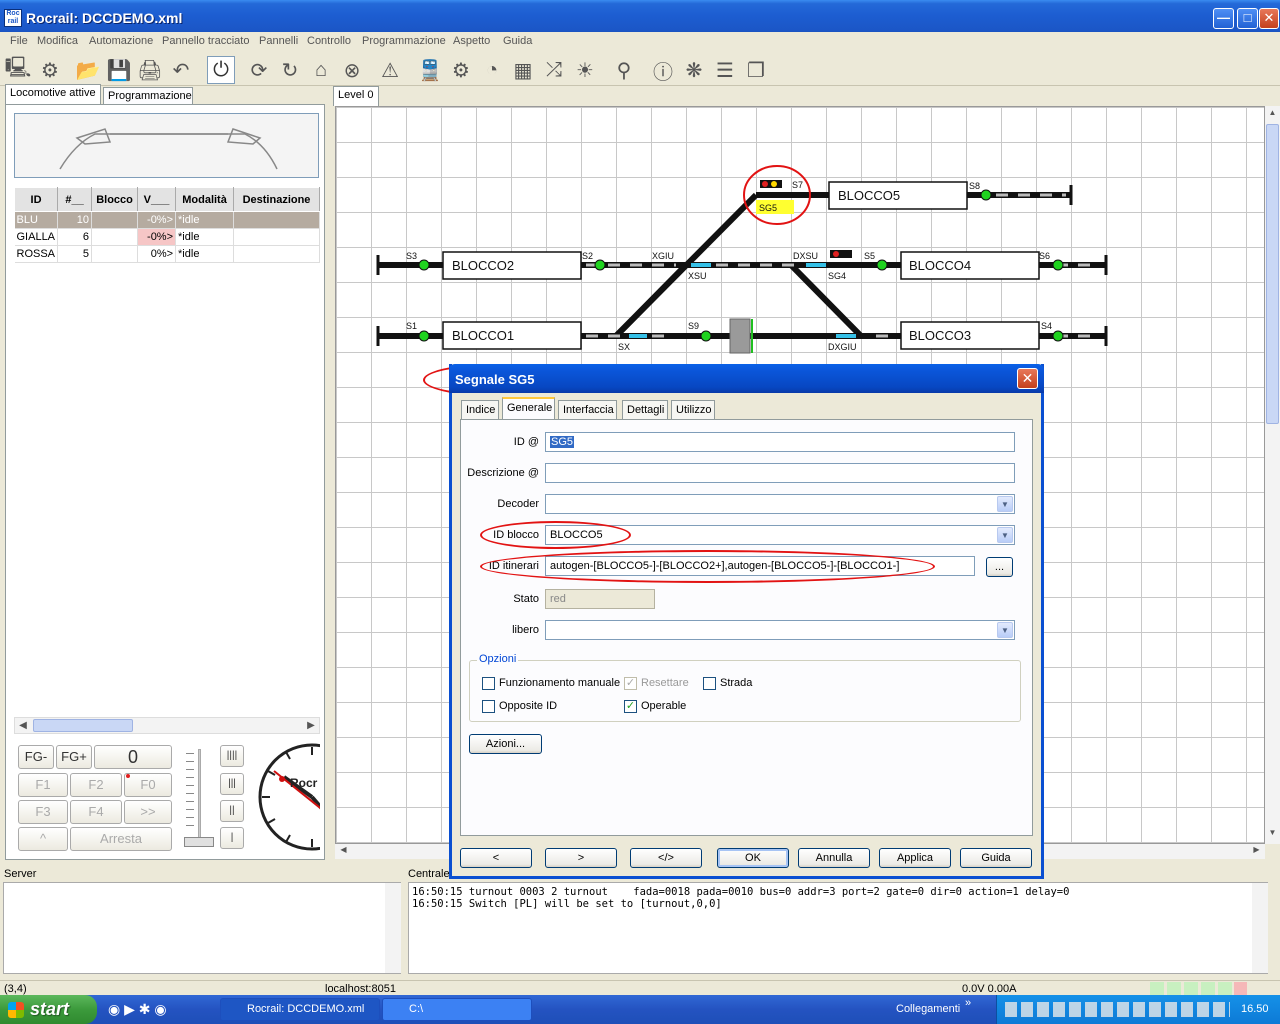 This screenshot has height=1024, width=1280. What do you see at coordinates (115, 199) in the screenshot?
I see `col-blocco: Blocco` at bounding box center [115, 199].